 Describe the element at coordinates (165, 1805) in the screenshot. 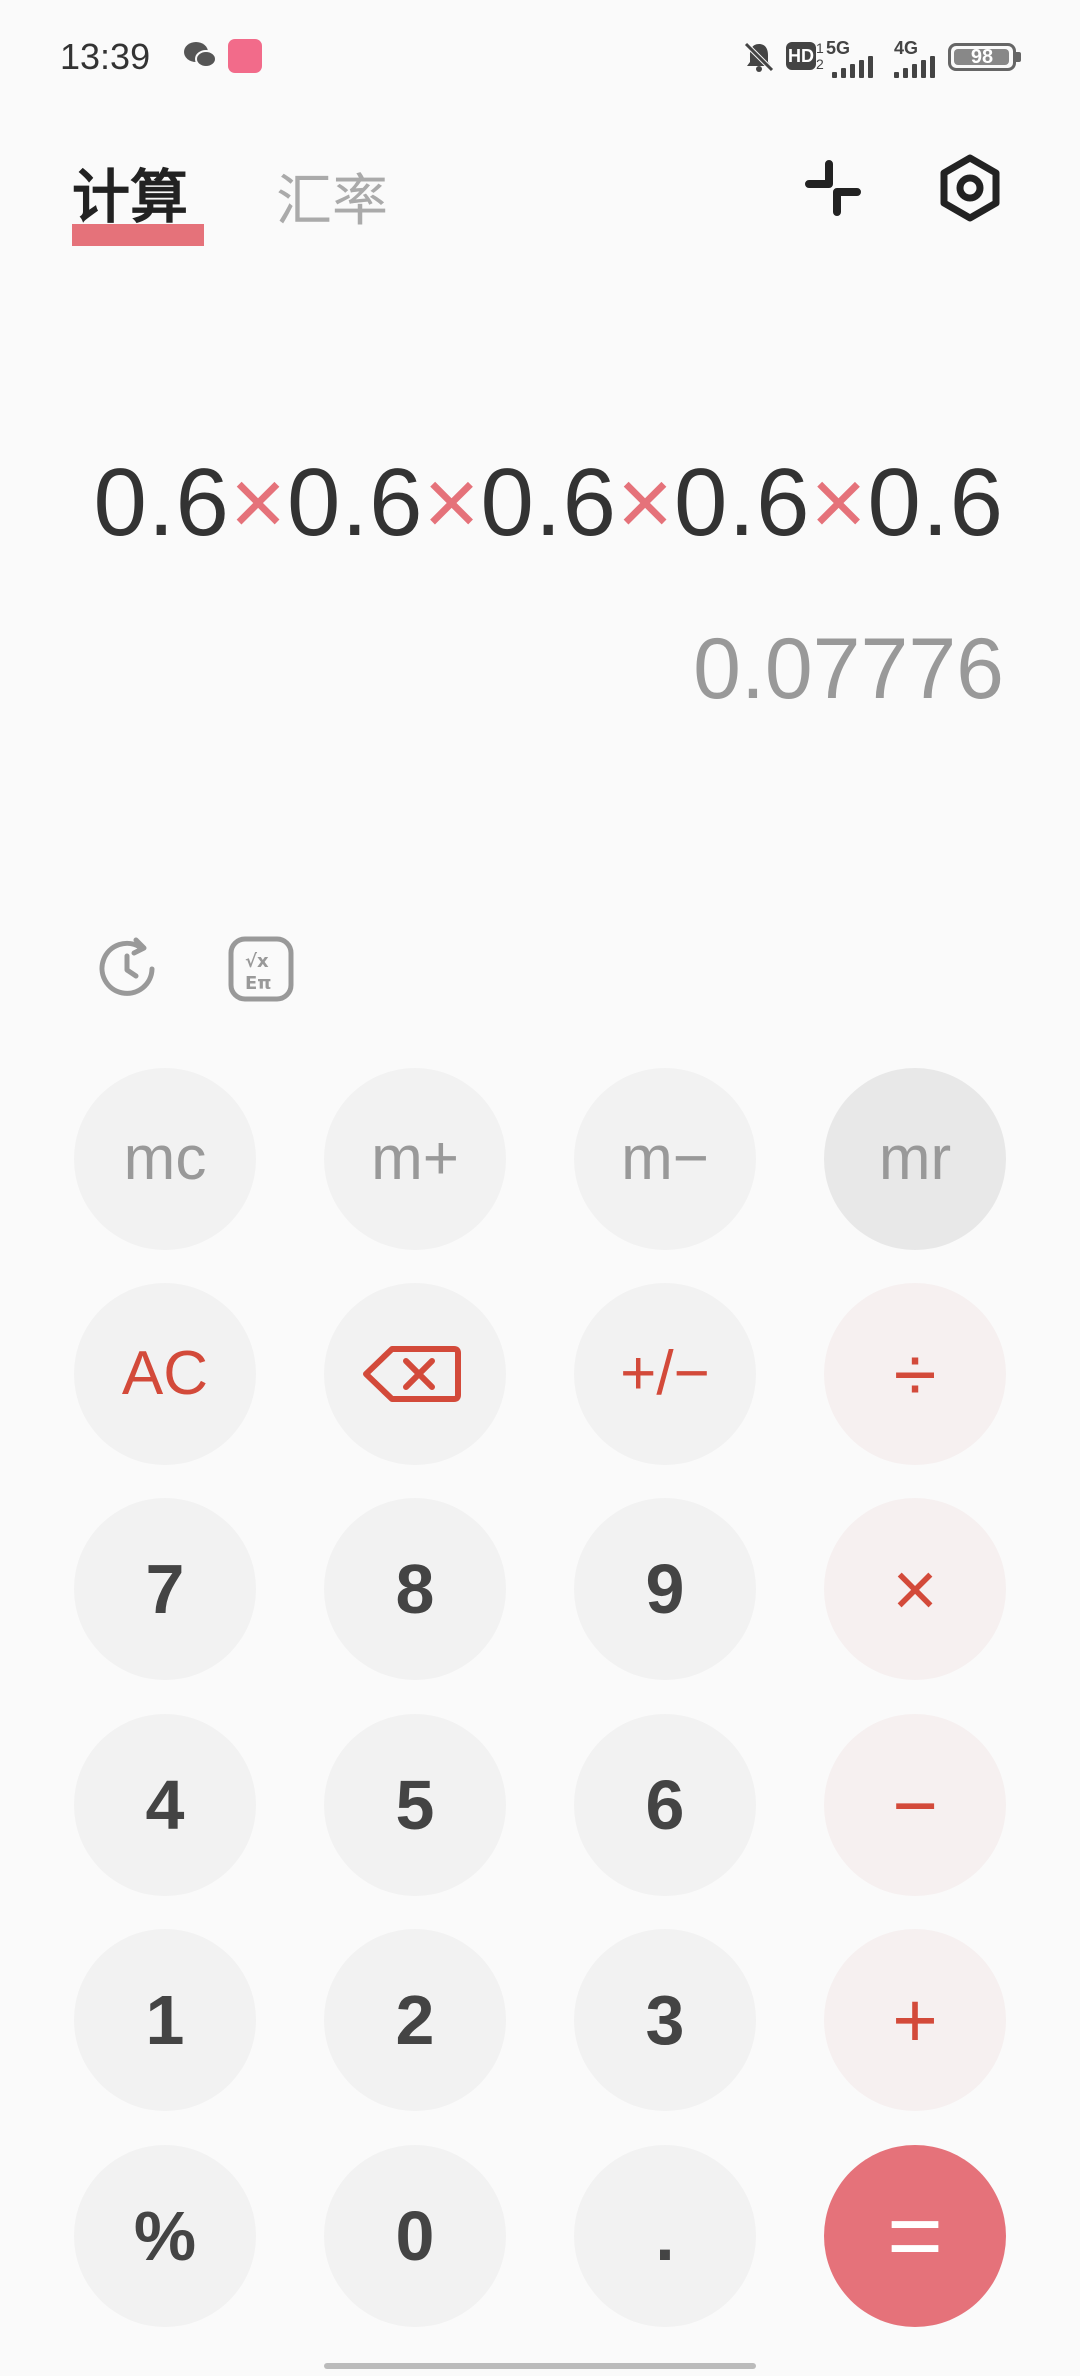

I see `digit-4-button: 4` at that location.